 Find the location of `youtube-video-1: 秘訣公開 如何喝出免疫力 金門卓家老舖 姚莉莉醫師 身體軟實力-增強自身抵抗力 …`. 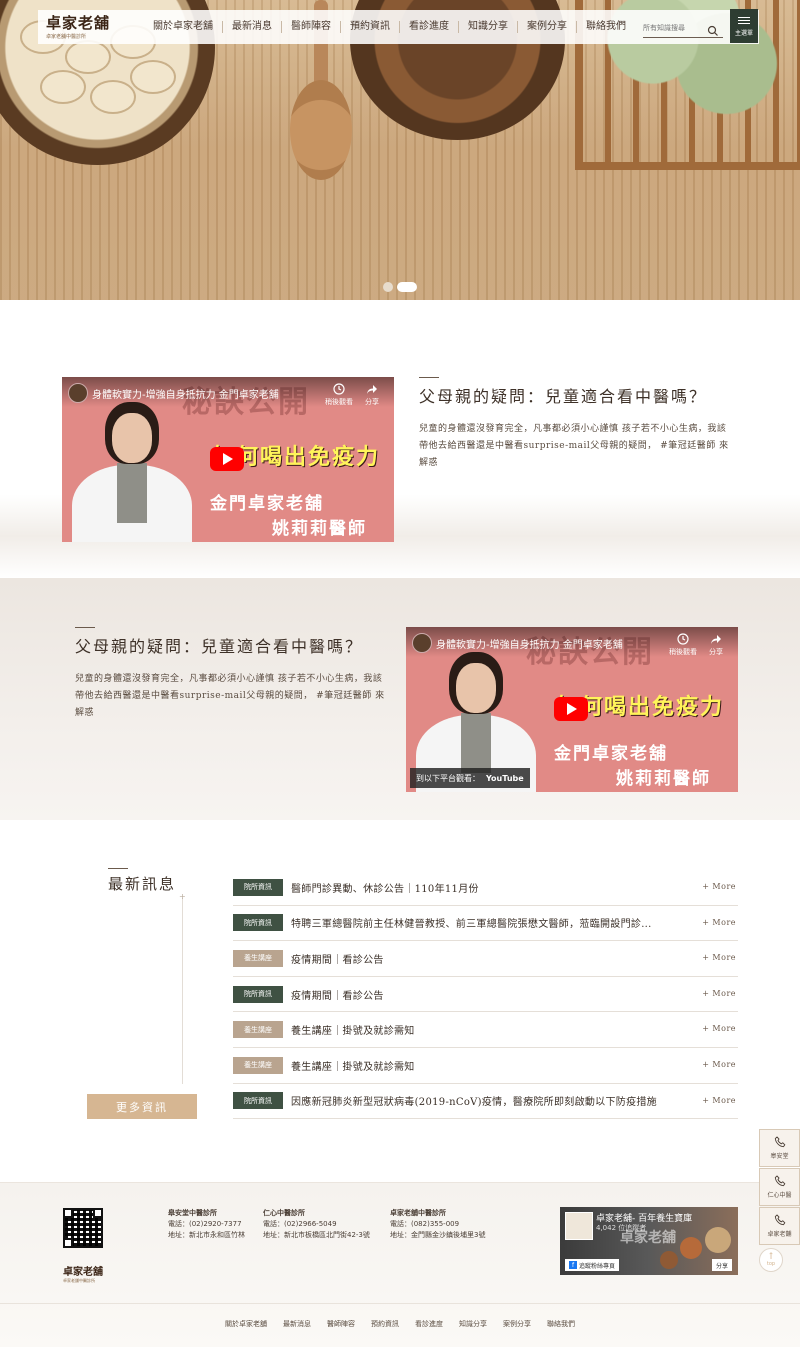

youtube-video-1: 秘訣公開 如何喝出免疫力 金門卓家老舖 姚莉莉醫師 身體軟實力-增強自身抵抗力 … is located at coordinates (228, 459).